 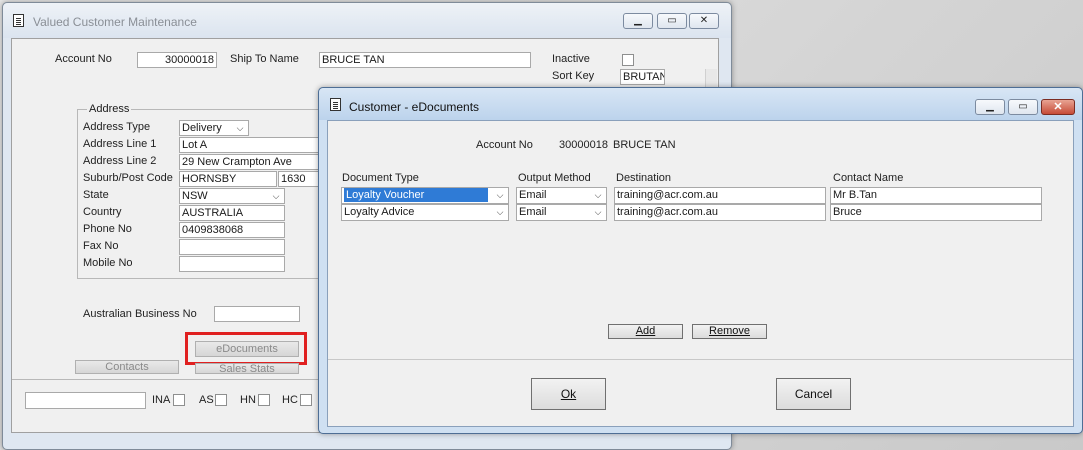 I want to click on mobile-field, so click(x=232, y=264).